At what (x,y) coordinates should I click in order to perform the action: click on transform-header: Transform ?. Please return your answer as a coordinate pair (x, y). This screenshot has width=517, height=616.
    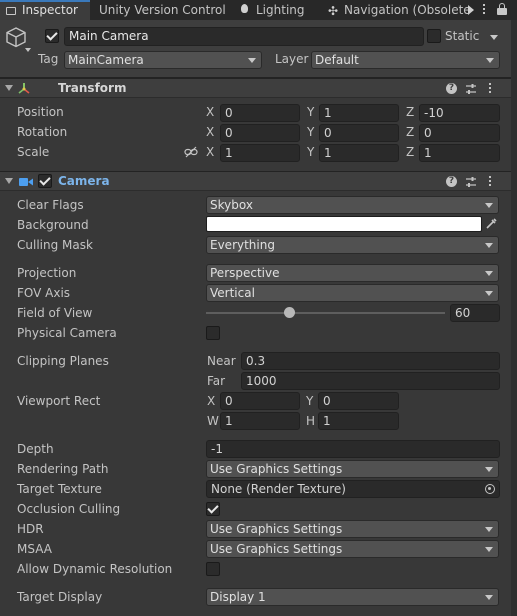
    Looking at the image, I should click on (258, 88).